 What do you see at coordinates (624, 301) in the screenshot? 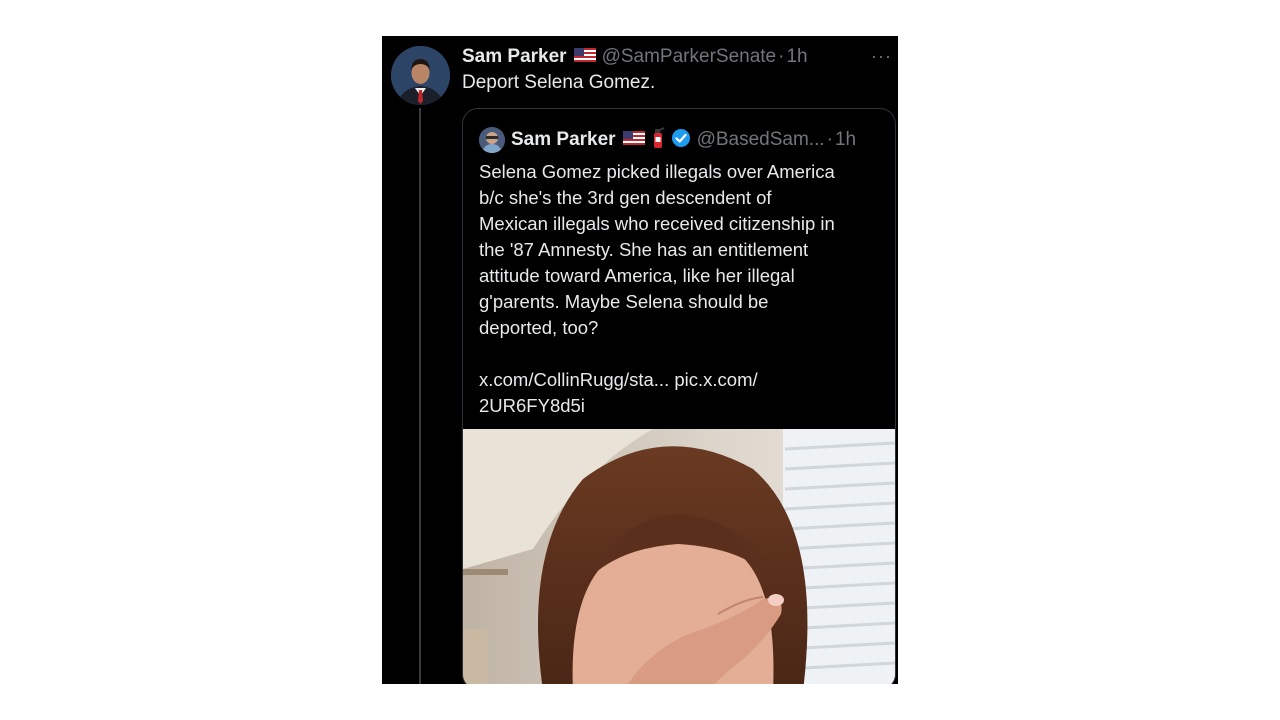
I see `quoted-text-line: g'parents. Maybe Selena should be` at bounding box center [624, 301].